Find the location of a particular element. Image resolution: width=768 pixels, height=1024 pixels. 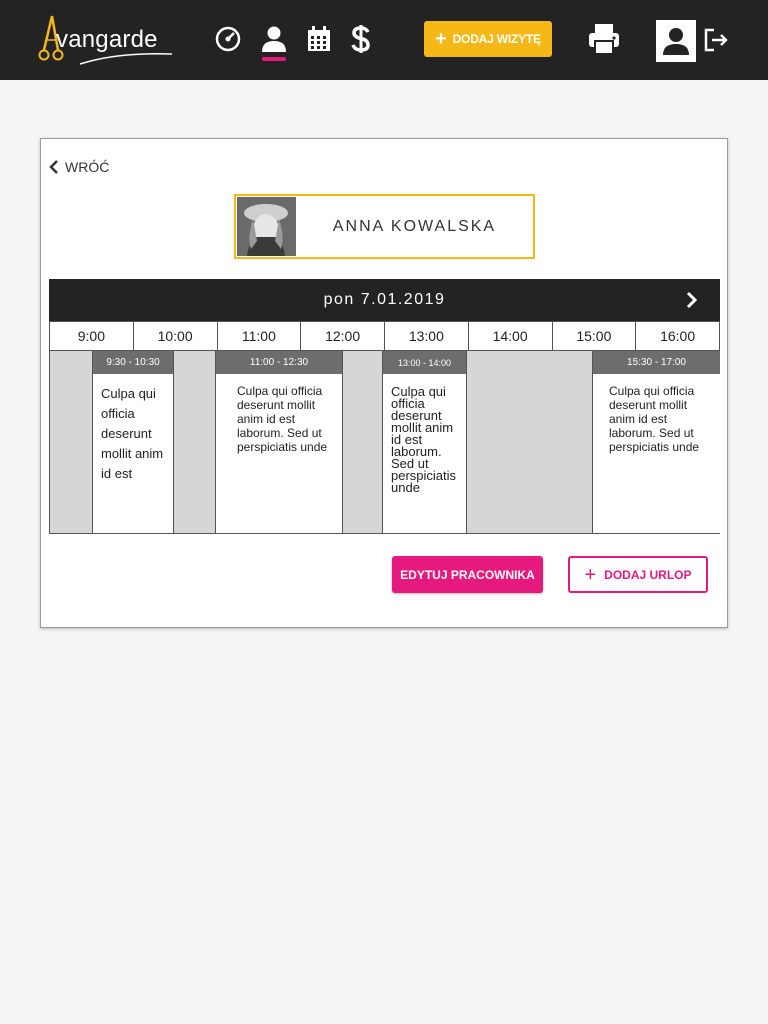

hour-cell: 15:00 is located at coordinates (594, 336).